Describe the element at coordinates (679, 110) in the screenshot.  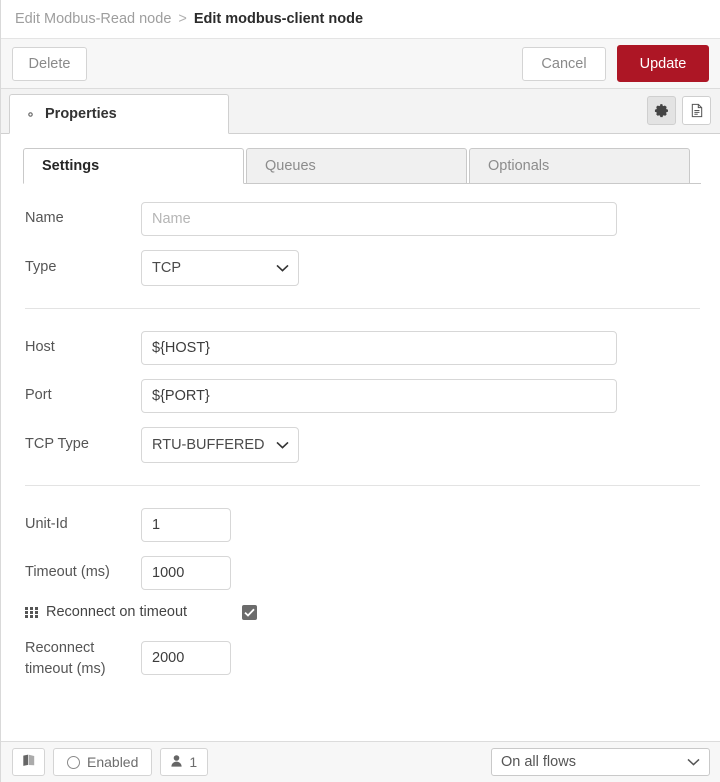
I see `dialog-icon-buttons` at that location.